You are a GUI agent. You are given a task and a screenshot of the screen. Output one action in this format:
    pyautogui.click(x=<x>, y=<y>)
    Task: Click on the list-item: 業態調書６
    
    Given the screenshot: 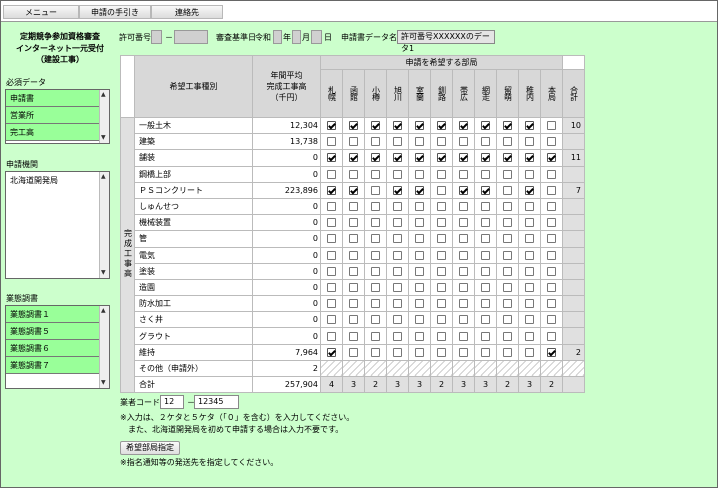 What is the action you would take?
    pyautogui.click(x=57, y=348)
    